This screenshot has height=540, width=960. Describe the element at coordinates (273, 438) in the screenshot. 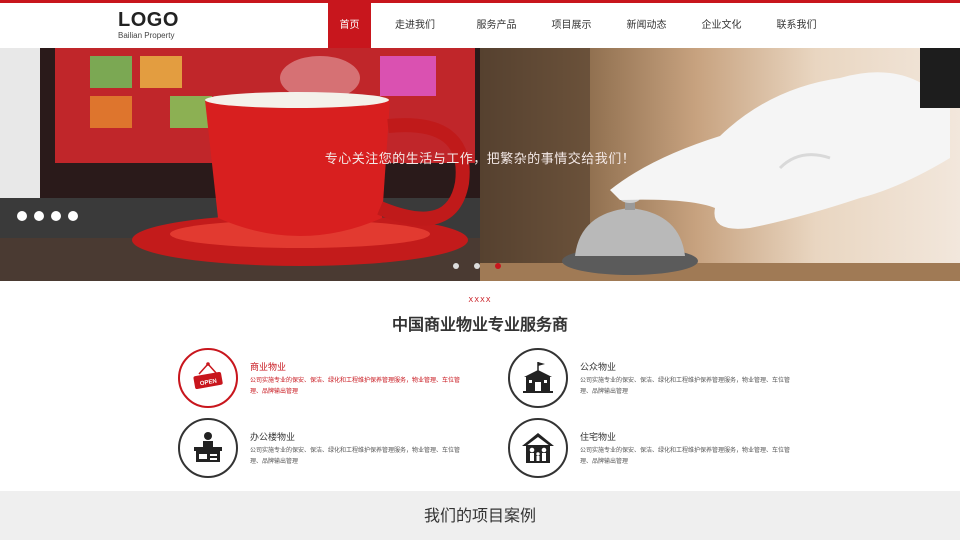

I see `service-title: 办公楼物业` at that location.